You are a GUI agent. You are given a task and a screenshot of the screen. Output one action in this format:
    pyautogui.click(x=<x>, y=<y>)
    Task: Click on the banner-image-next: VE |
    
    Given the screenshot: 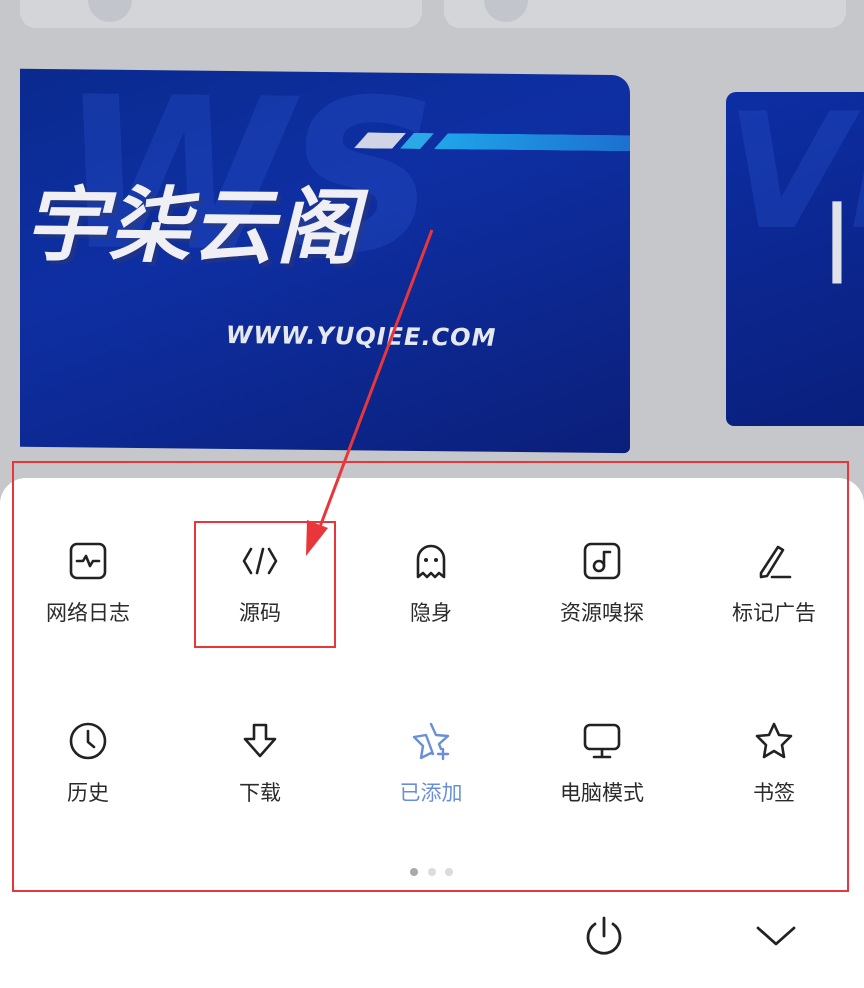 What is the action you would take?
    pyautogui.click(x=795, y=259)
    